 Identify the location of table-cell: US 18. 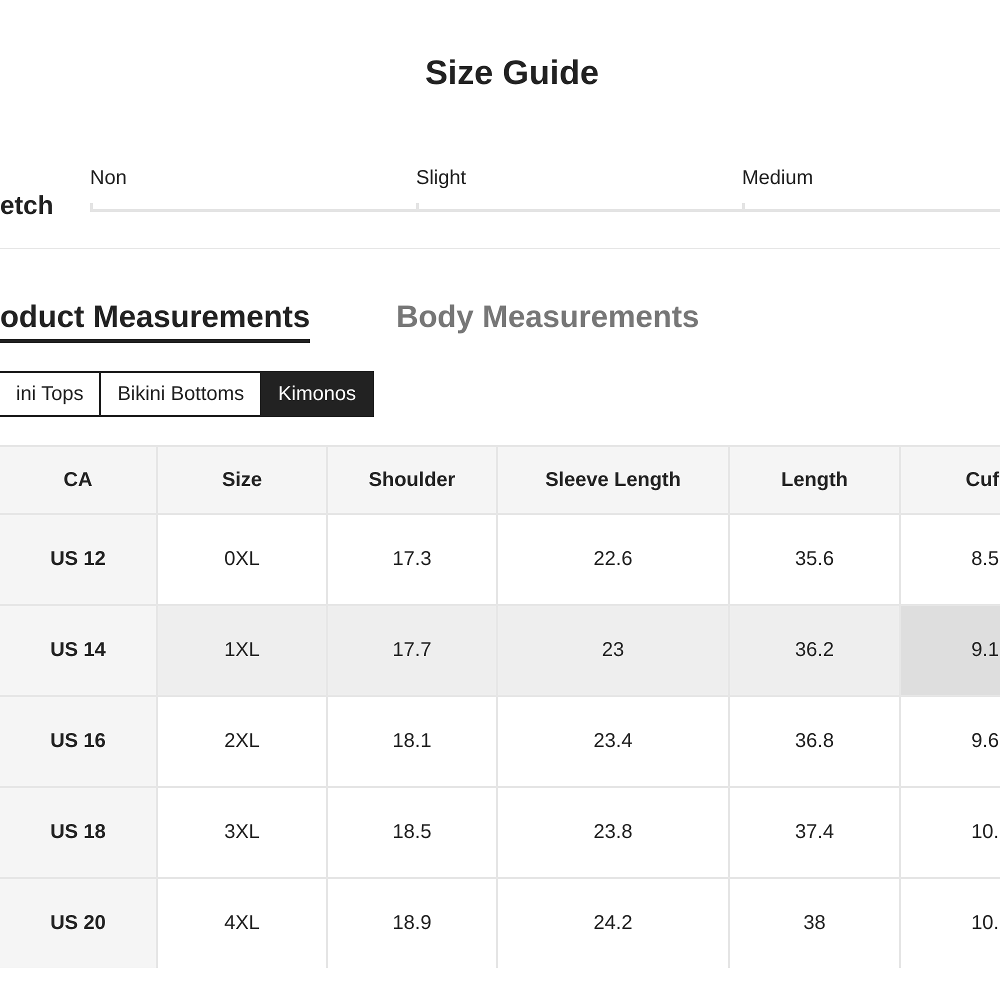
(78, 832).